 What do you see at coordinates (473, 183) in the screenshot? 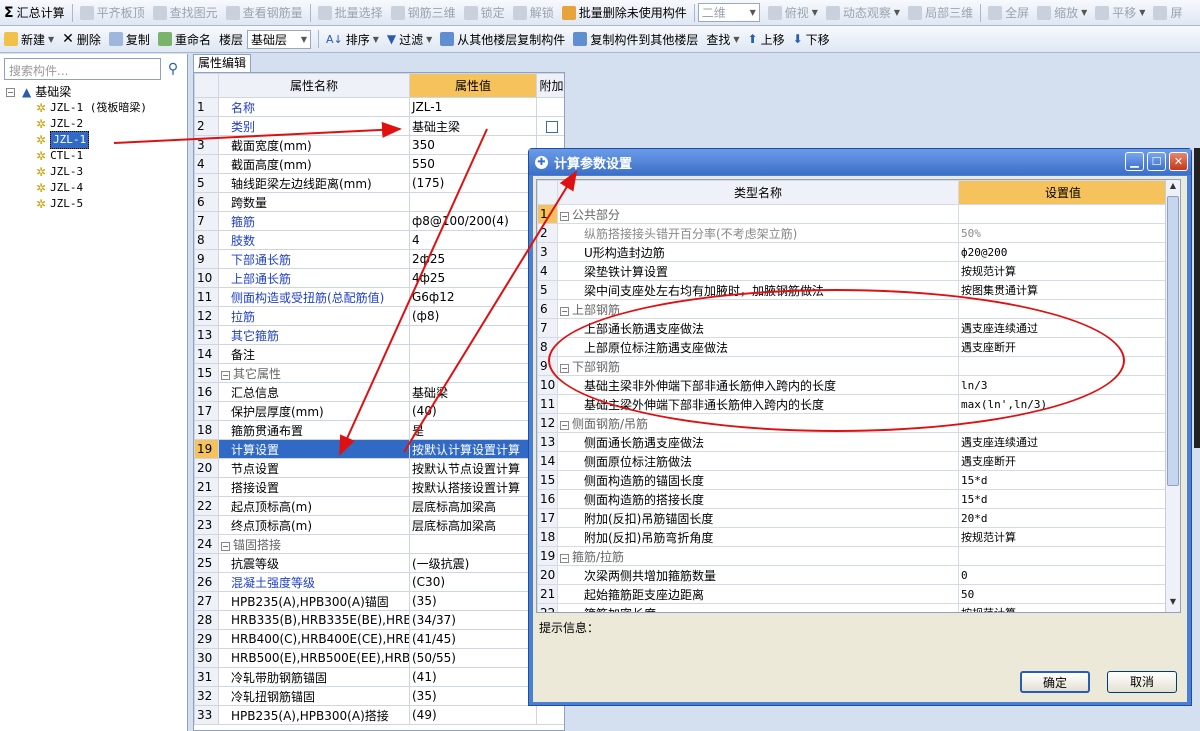
I see `property-value: (175)` at bounding box center [473, 183].